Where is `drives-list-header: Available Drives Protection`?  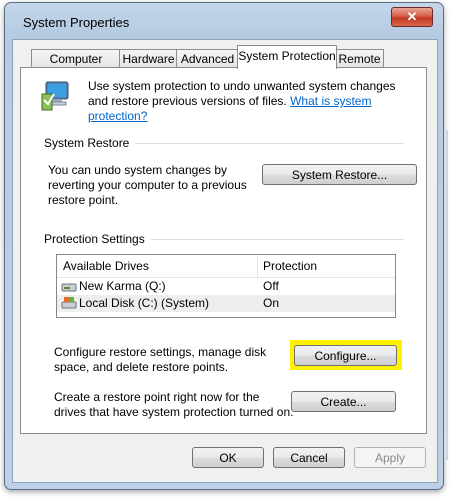 drives-list-header: Available Drives Protection is located at coordinates (226, 266).